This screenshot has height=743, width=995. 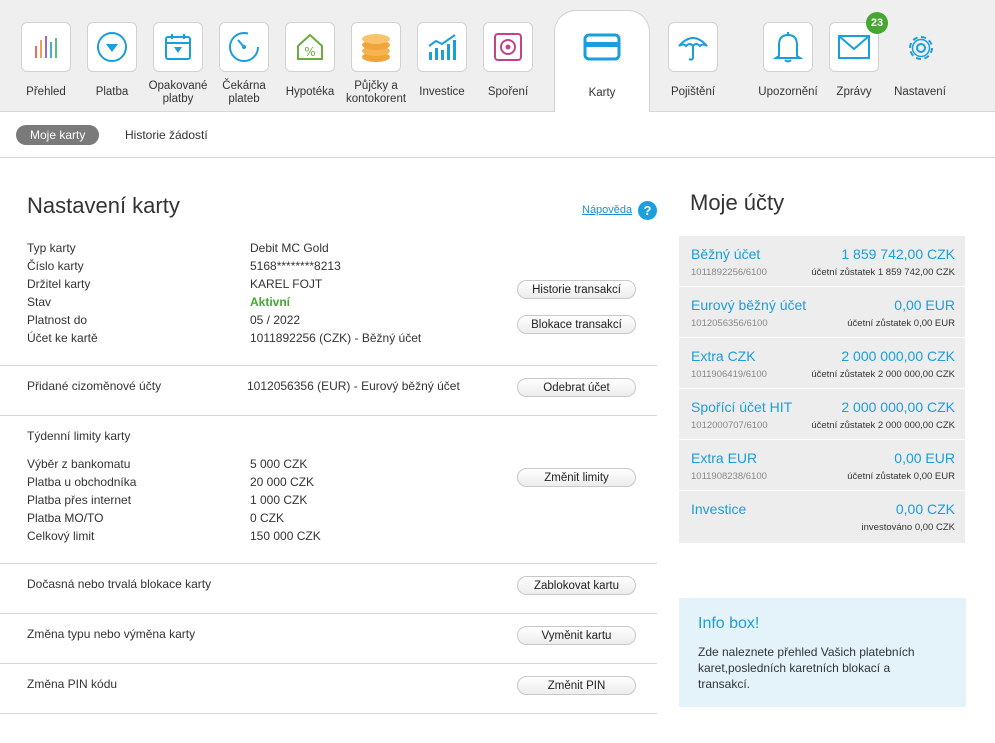 I want to click on nav-item-platba: Platba, so click(x=112, y=55).